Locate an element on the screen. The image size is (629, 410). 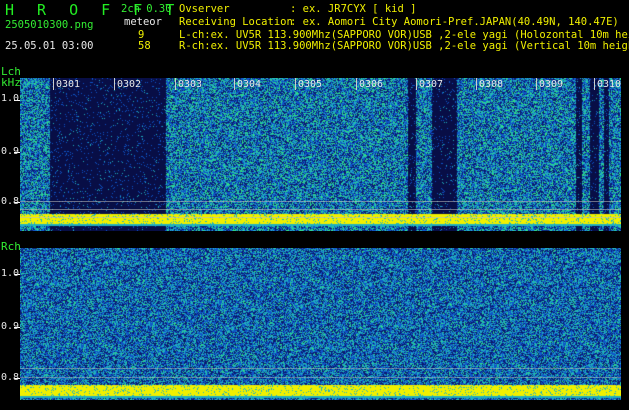
lch-time-label: 0309 is located at coordinates (551, 84).